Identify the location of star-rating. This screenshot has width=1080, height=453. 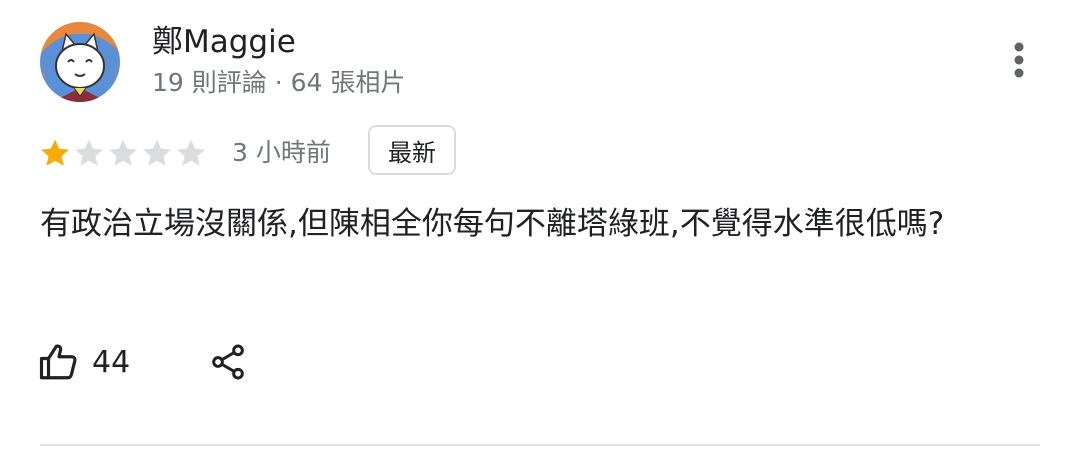
(123, 153).